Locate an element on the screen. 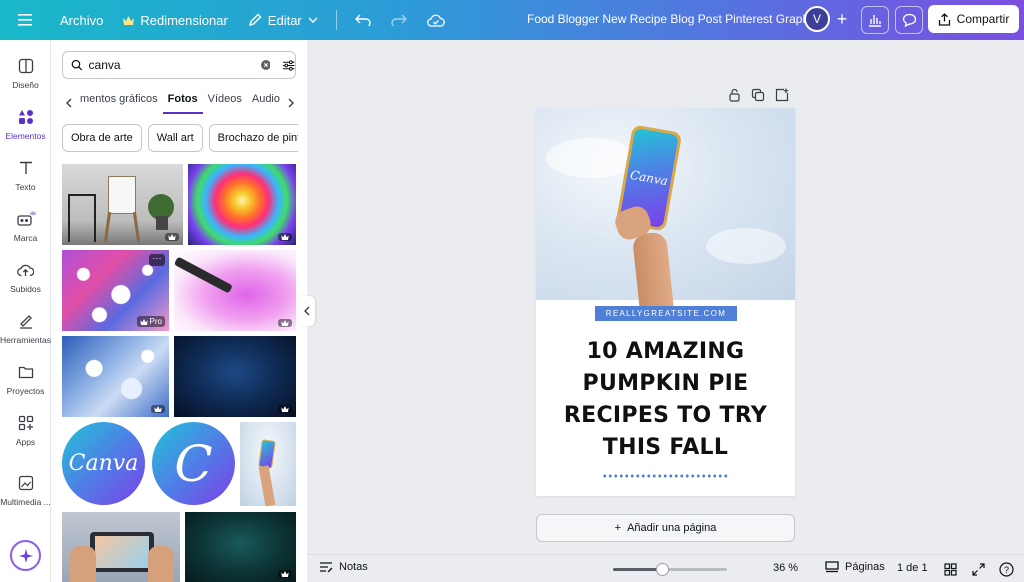  photo-fluid-art: ··· Pro is located at coordinates (115, 290).